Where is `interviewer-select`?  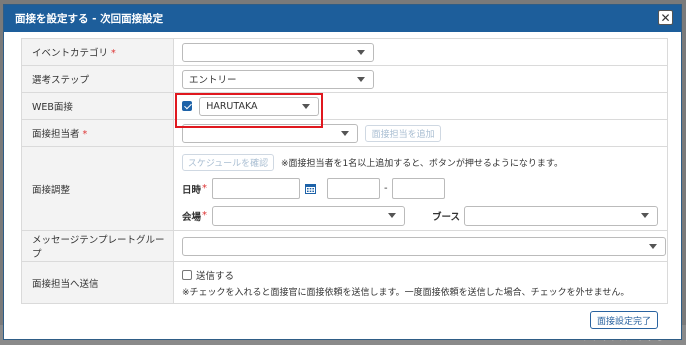 interviewer-select is located at coordinates (270, 133).